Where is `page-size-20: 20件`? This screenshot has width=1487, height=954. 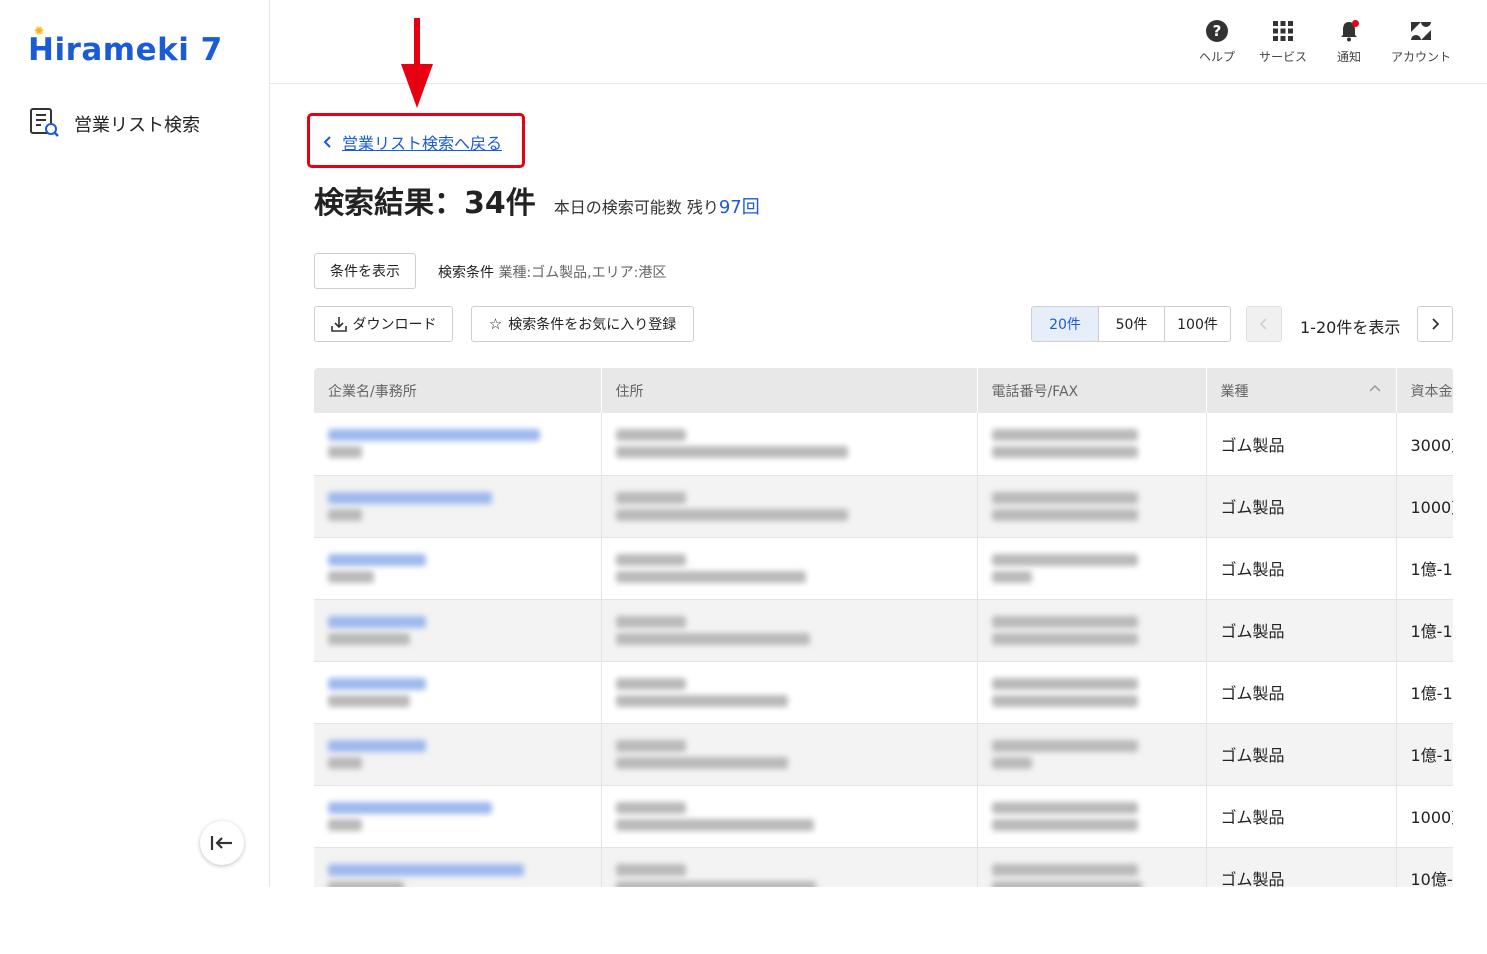
page-size-20: 20件 is located at coordinates (1065, 324).